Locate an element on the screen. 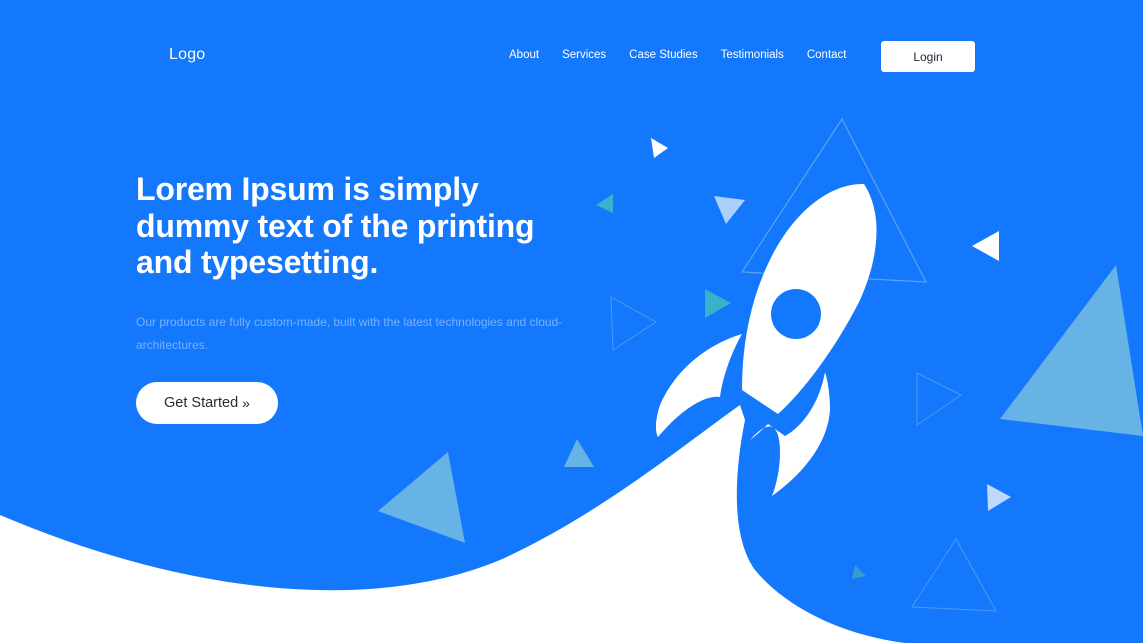 Image resolution: width=1143 pixels, height=643 pixels. nav-item-contact: Contact is located at coordinates (827, 55).